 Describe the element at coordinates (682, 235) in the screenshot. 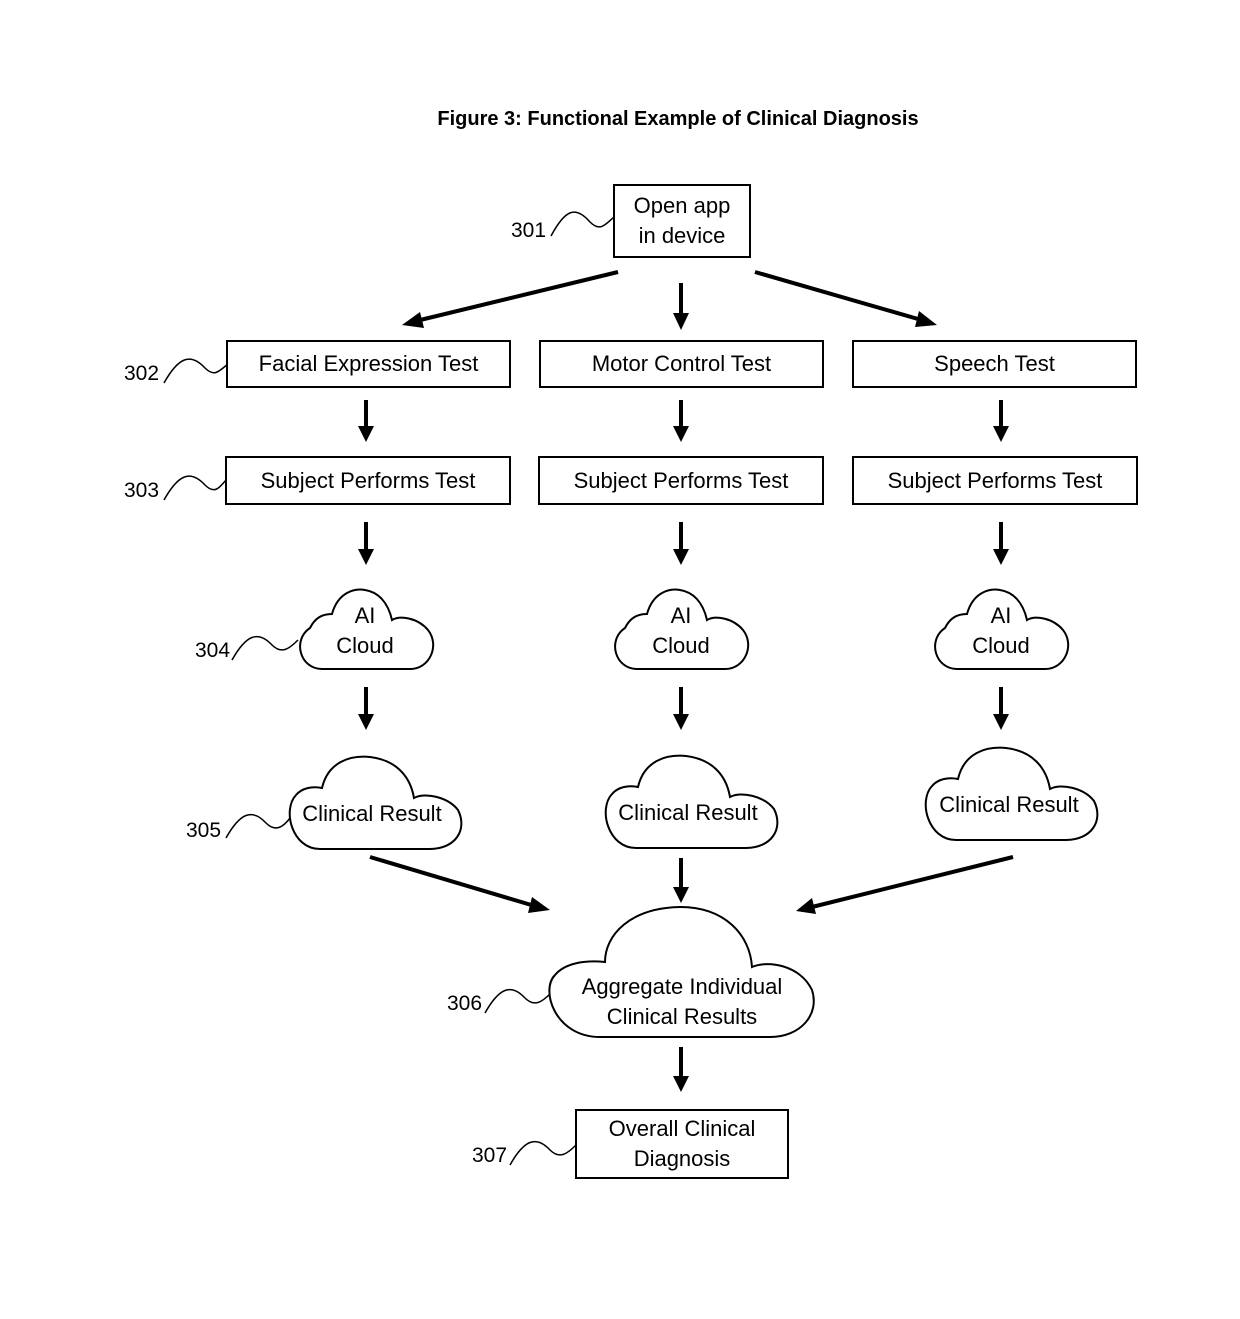

I see `node-label-line2: in device` at that location.